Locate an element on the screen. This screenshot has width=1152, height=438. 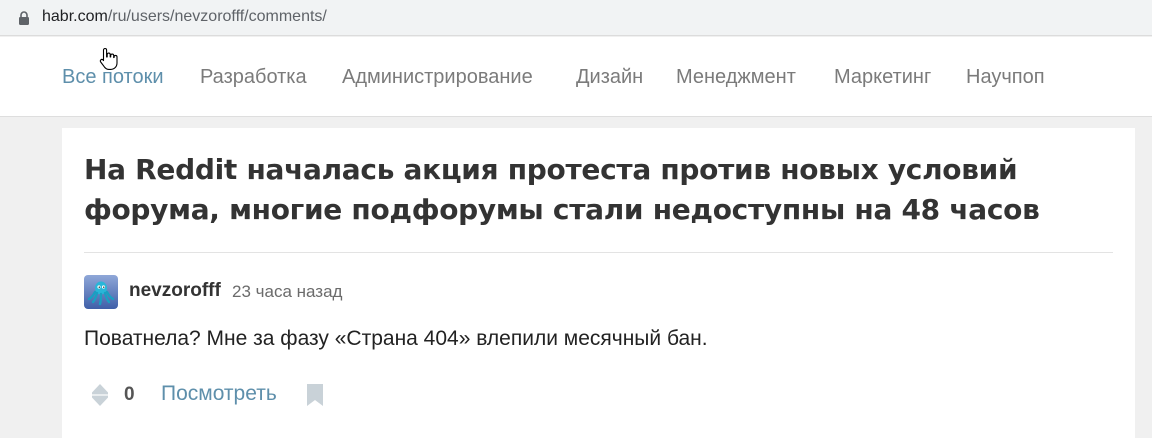
browser-address-bar: habr.com/ru/users/nevzorofff/comments/ is located at coordinates (576, 18).